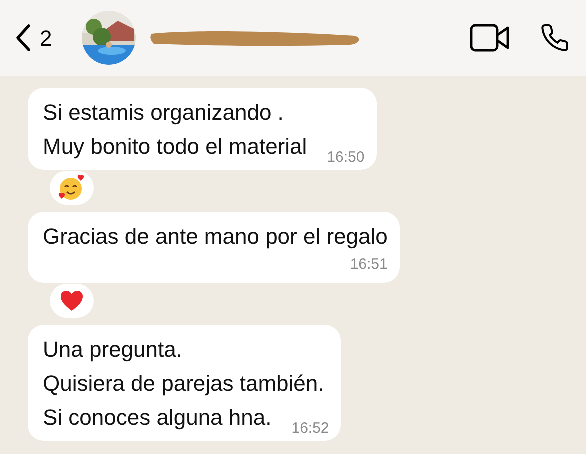 This screenshot has width=586, height=454. Describe the element at coordinates (215, 237) in the screenshot. I see `message-text: Gracias de ante mano por el regalo` at that location.